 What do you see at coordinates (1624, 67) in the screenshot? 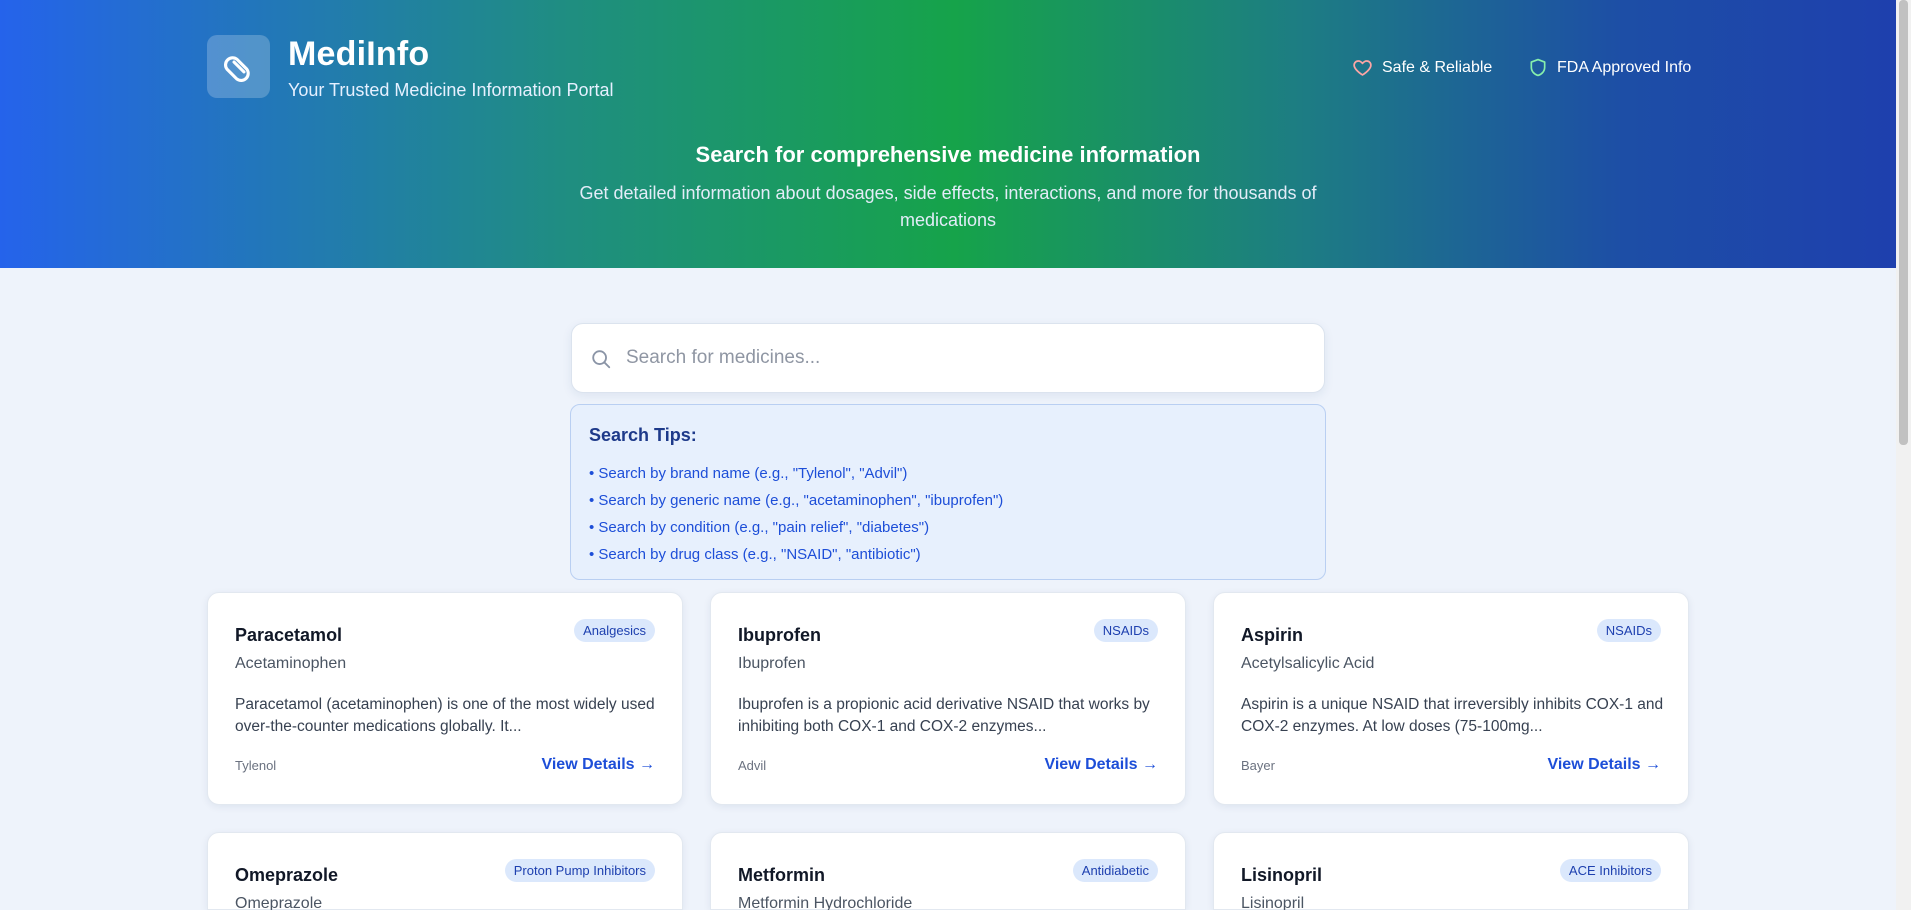
I see `badge-label: FDA Approved Info` at bounding box center [1624, 67].